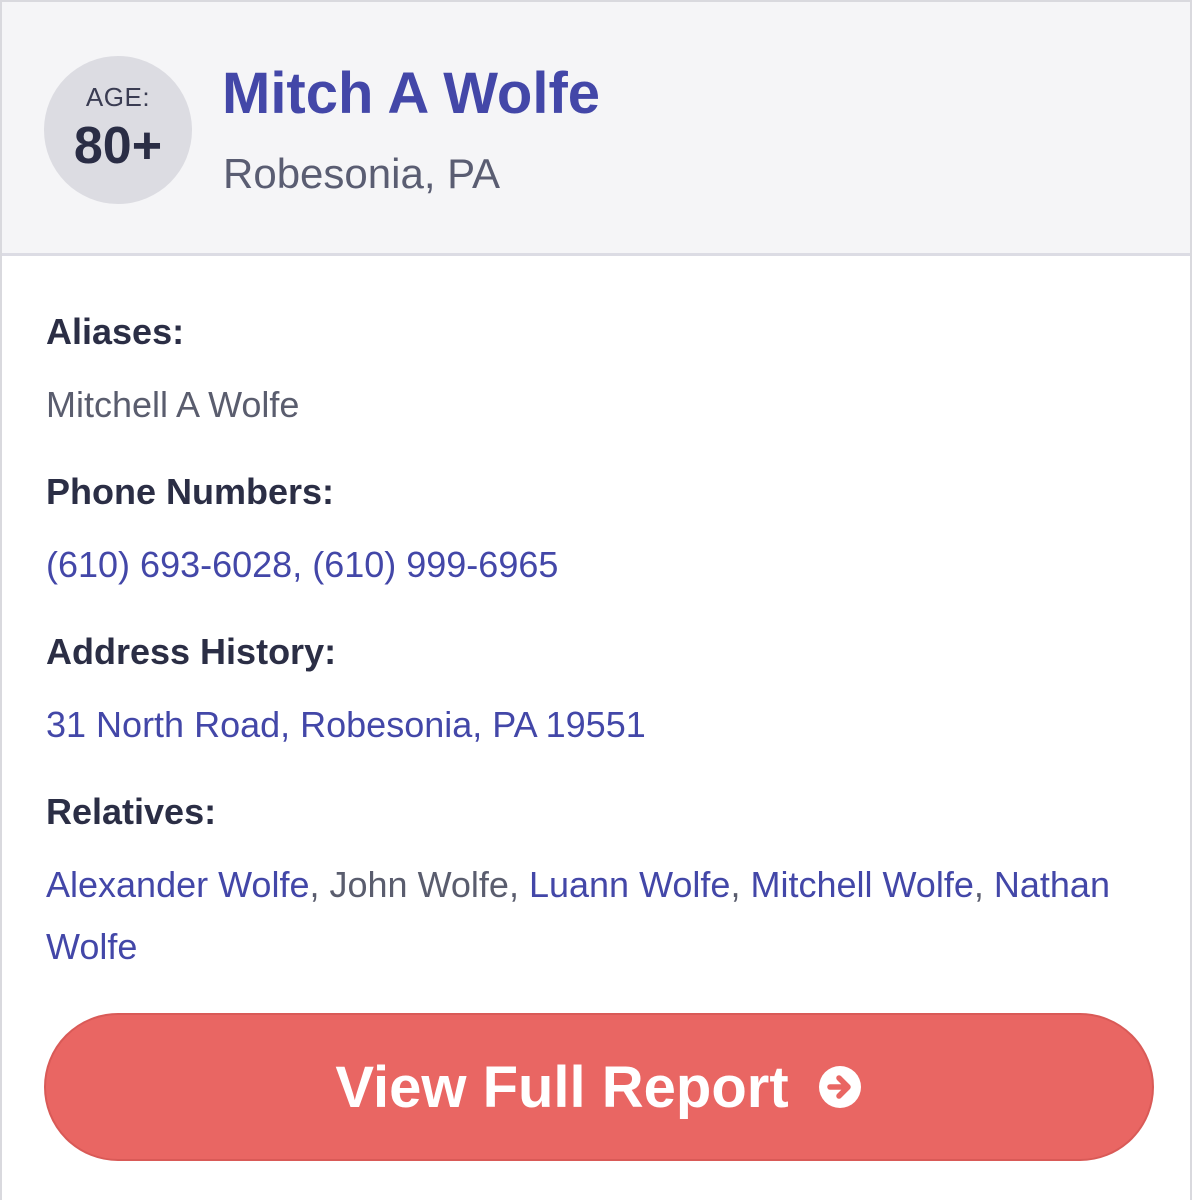 Image resolution: width=1192 pixels, height=1200 pixels. What do you see at coordinates (596, 565) in the screenshot?
I see `phone-numbers-list: (610) 693-6028, (610) 999-6965` at bounding box center [596, 565].